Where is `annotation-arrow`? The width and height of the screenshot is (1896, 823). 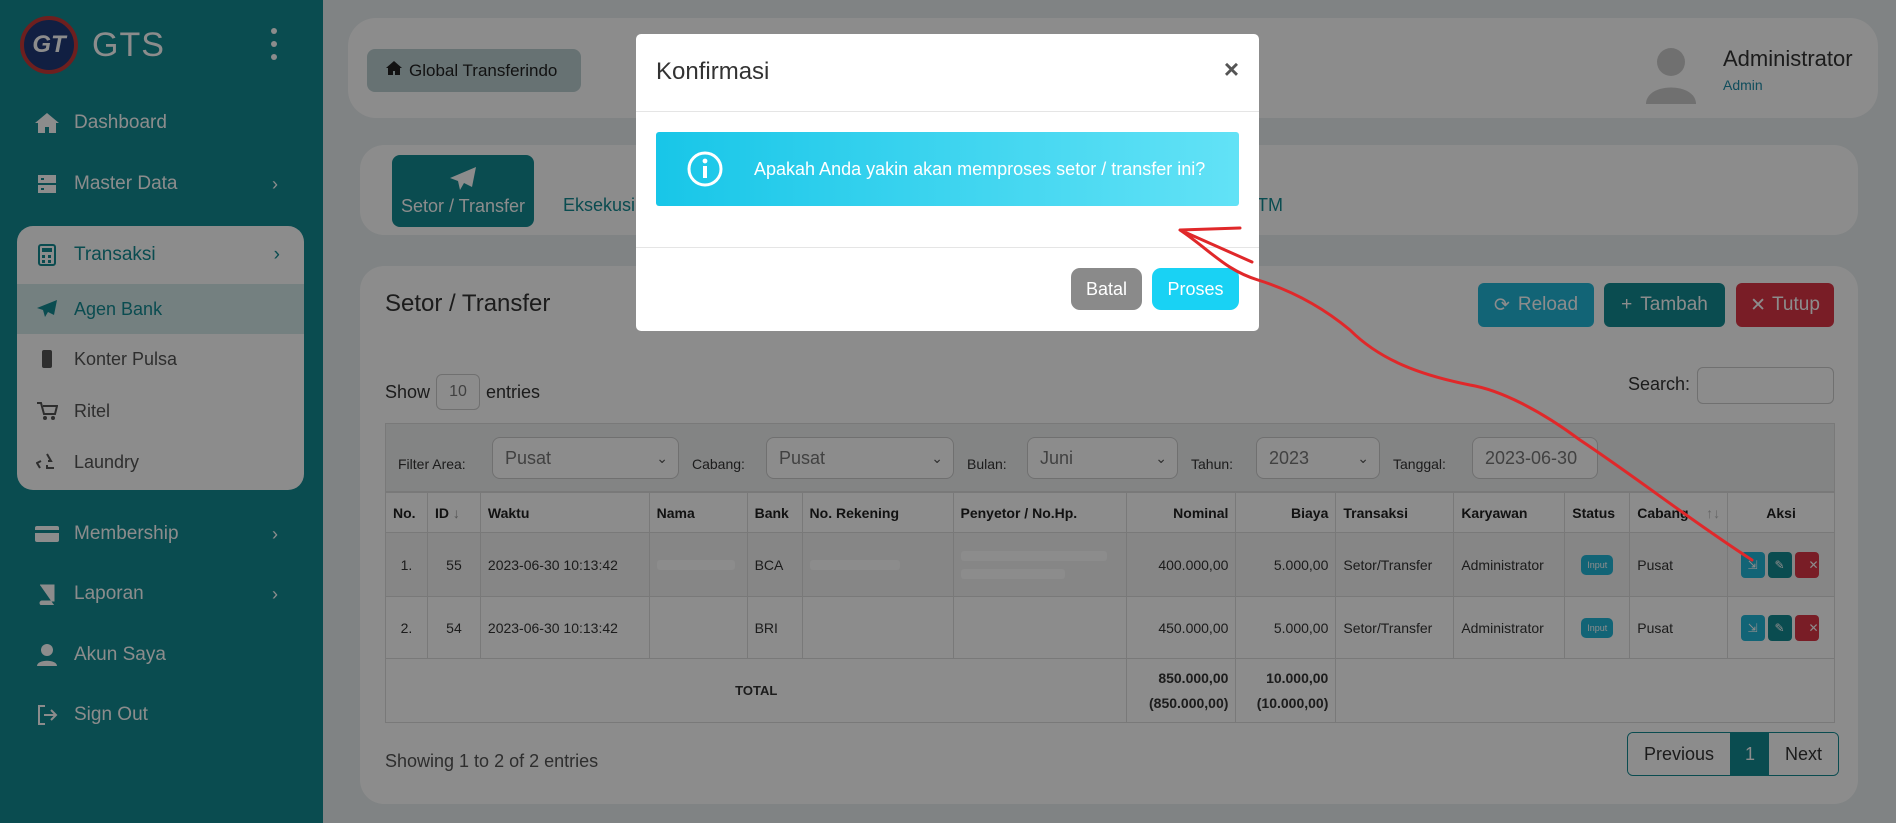 annotation-arrow is located at coordinates (1466, 394).